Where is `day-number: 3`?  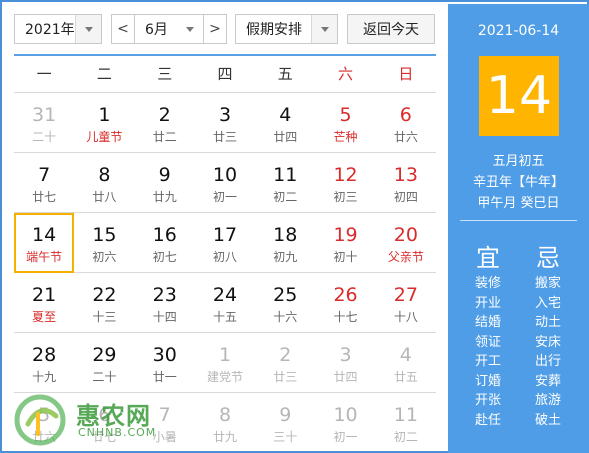 day-number: 3 is located at coordinates (225, 115).